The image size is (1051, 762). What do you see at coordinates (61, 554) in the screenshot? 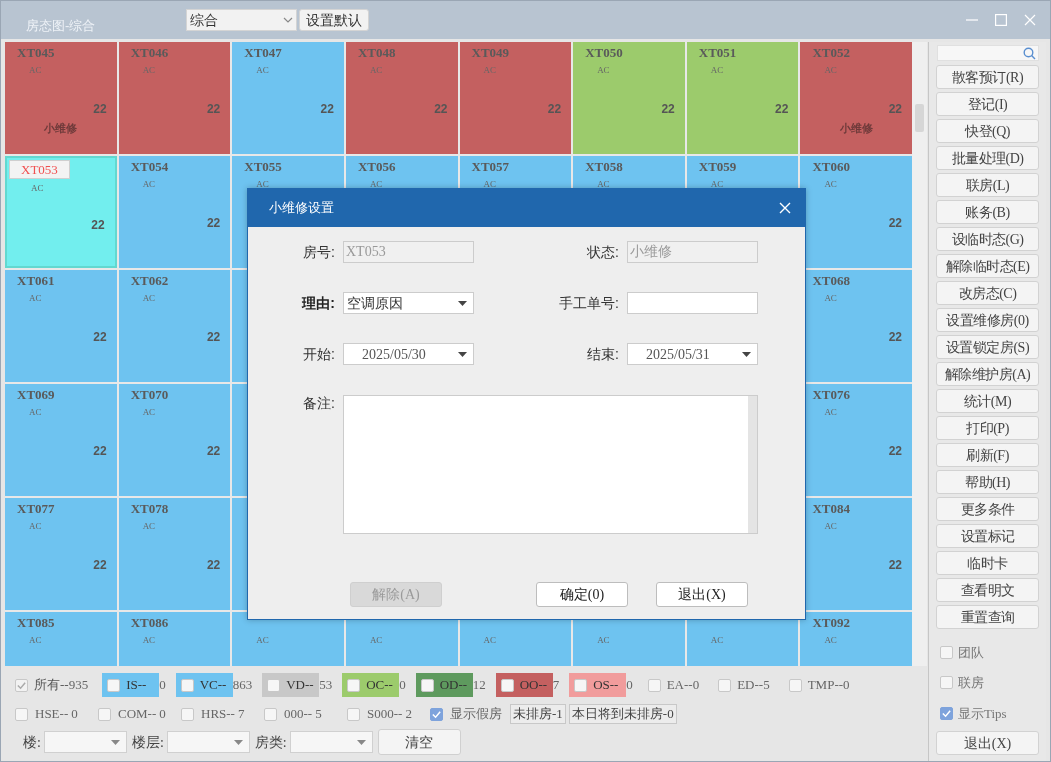
I see `room-tile: XT077 AC 22` at bounding box center [61, 554].